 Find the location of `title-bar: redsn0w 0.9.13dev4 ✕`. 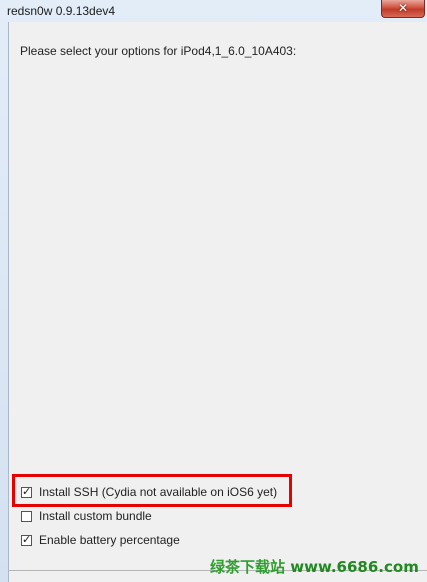

title-bar: redsn0w 0.9.13dev4 ✕ is located at coordinates (213, 11).